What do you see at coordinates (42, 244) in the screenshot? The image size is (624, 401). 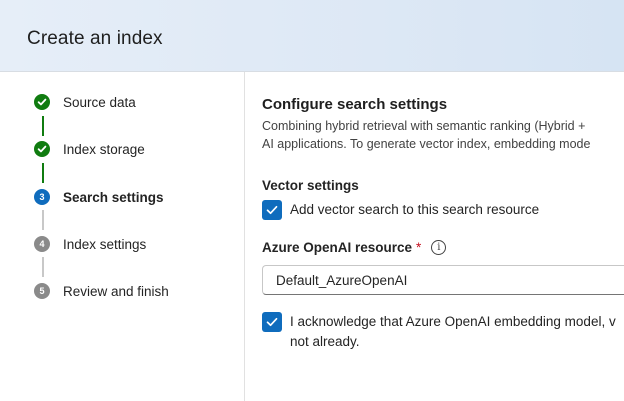 I see `step-number-badge: 4` at bounding box center [42, 244].